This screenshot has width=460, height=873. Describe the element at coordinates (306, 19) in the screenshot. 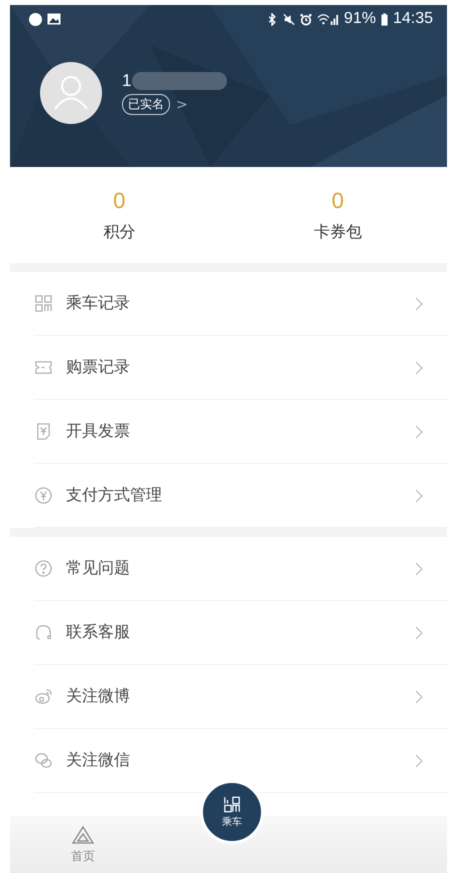

I see `alarm-icon` at that location.